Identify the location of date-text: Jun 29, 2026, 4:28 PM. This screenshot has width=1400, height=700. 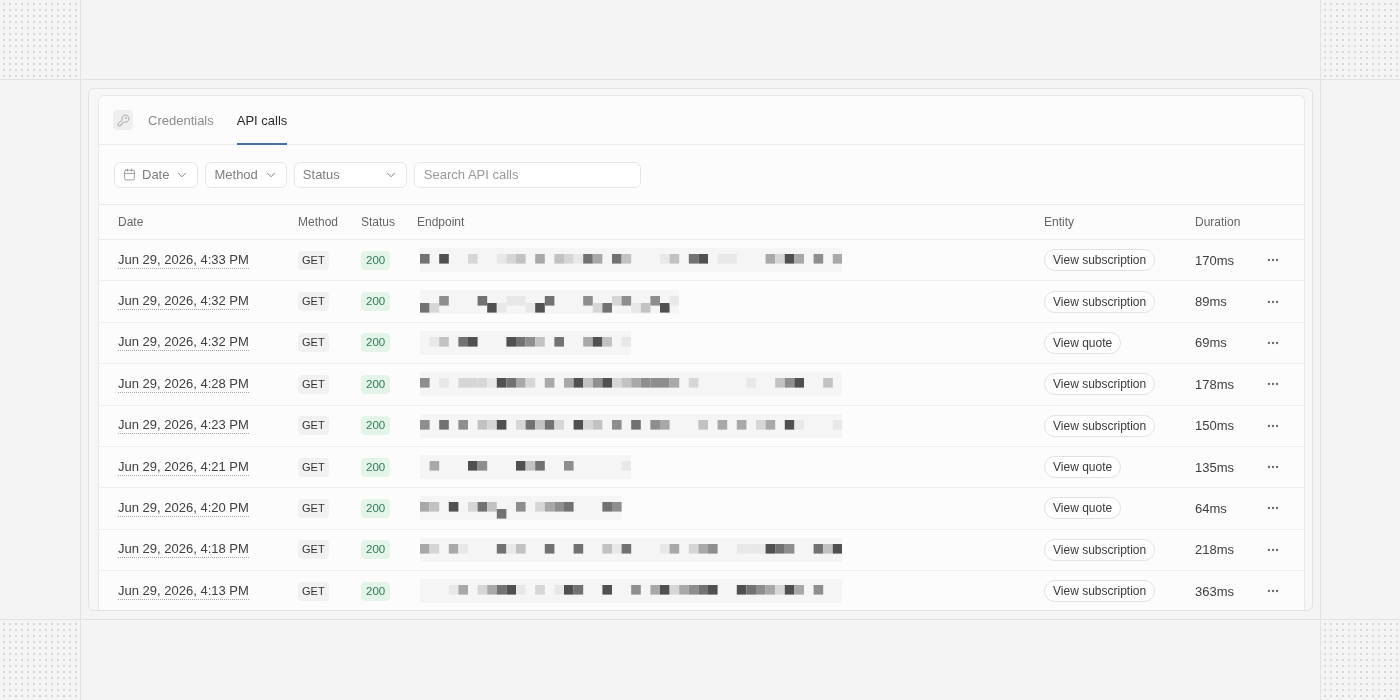
(183, 384).